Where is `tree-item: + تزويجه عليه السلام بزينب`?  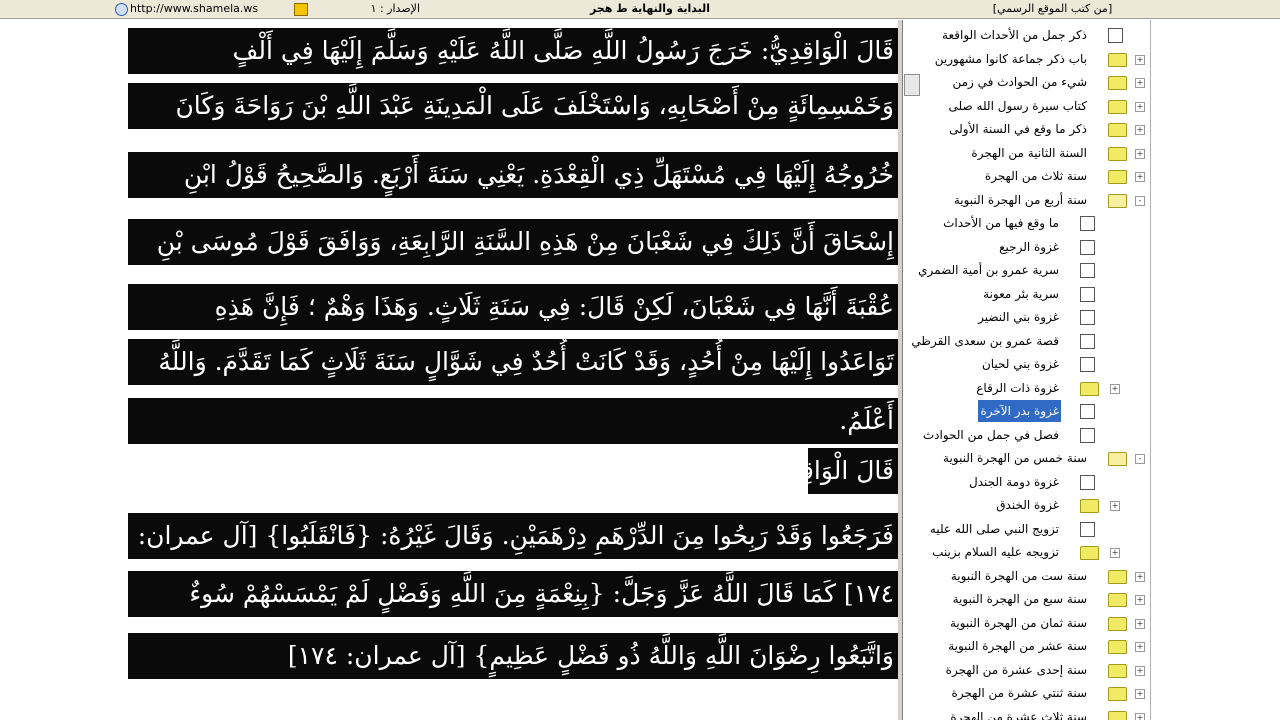
tree-item: + تزويجه عليه السلام بزينب is located at coordinates (1018, 552).